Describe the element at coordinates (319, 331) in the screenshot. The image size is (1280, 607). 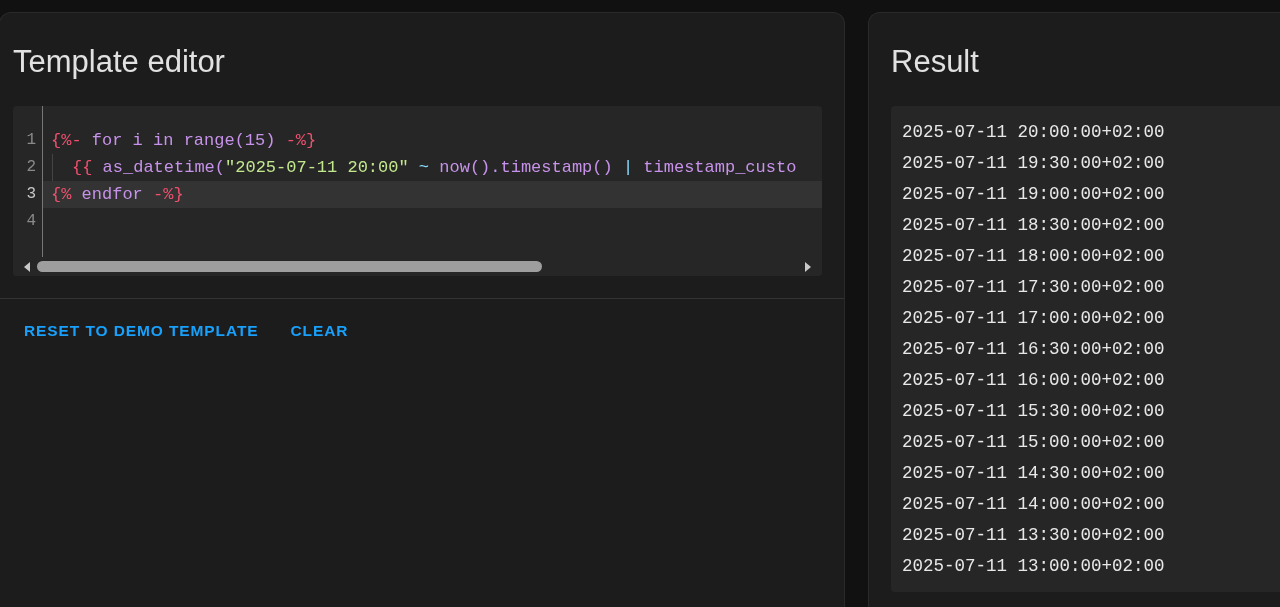
I see `text-button: CLEAR` at that location.